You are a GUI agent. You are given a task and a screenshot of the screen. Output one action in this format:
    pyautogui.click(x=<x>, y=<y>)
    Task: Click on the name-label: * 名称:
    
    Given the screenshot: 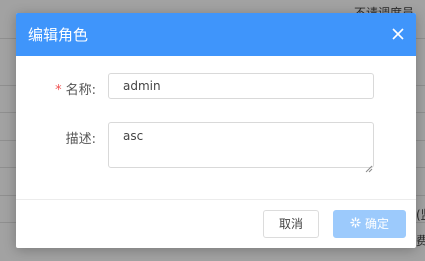 What is the action you would take?
    pyautogui.click(x=75, y=88)
    